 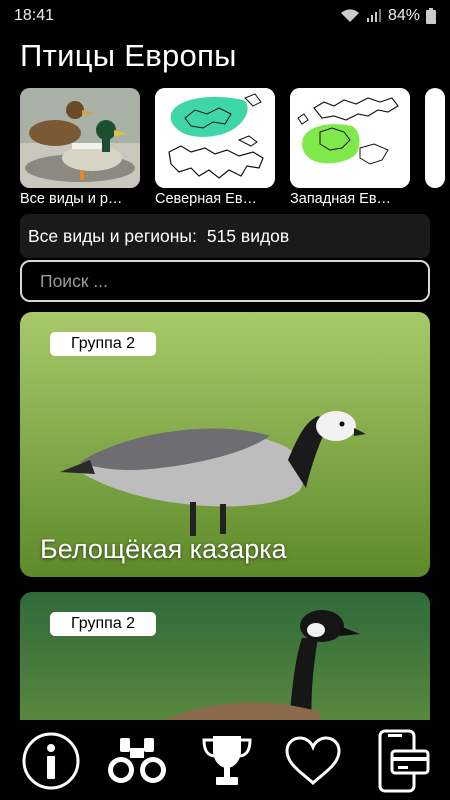 I want to click on europe-map-north-icon, so click(x=215, y=138).